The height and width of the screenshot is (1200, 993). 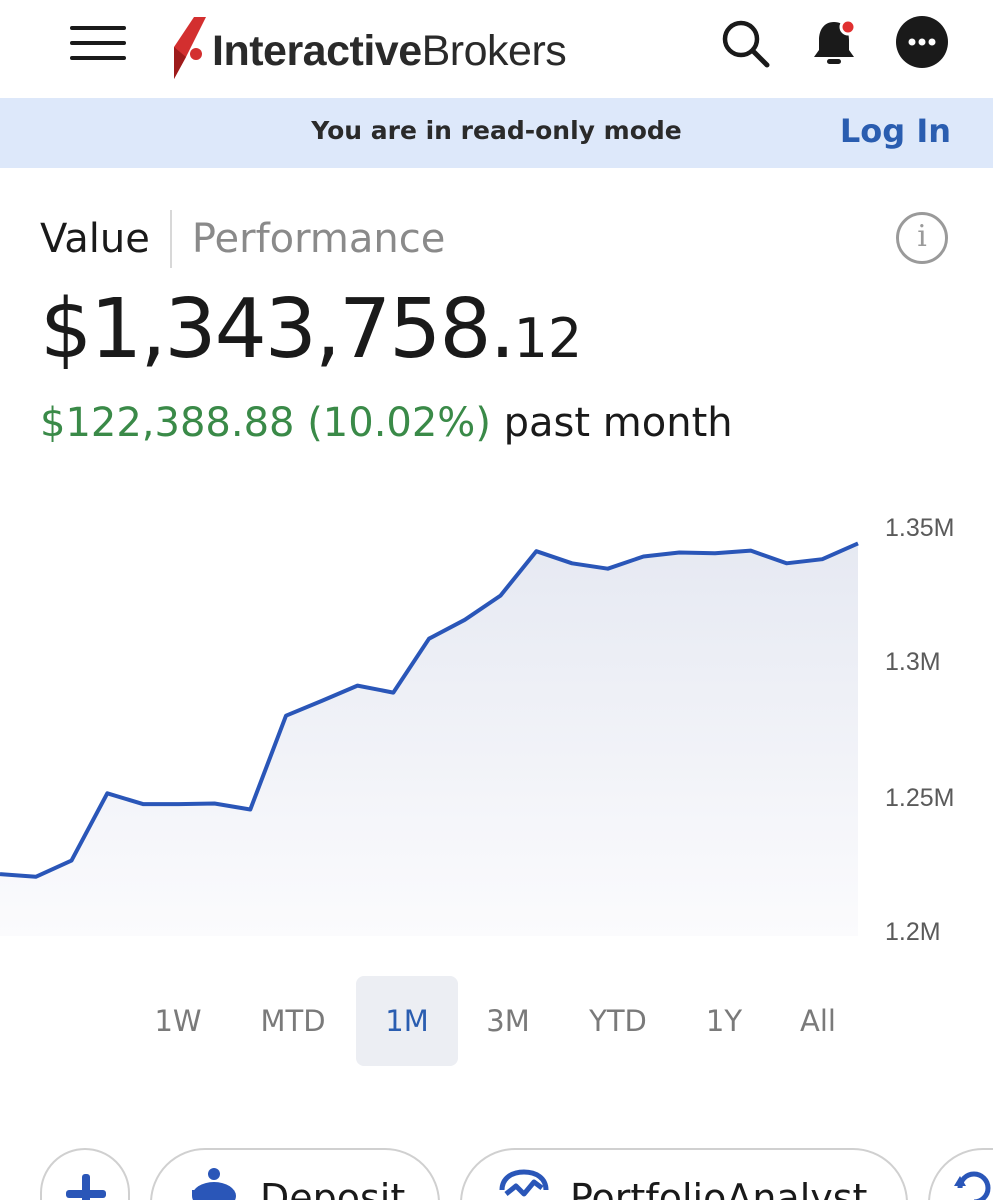 I want to click on range-1m: 1M, so click(x=407, y=1021).